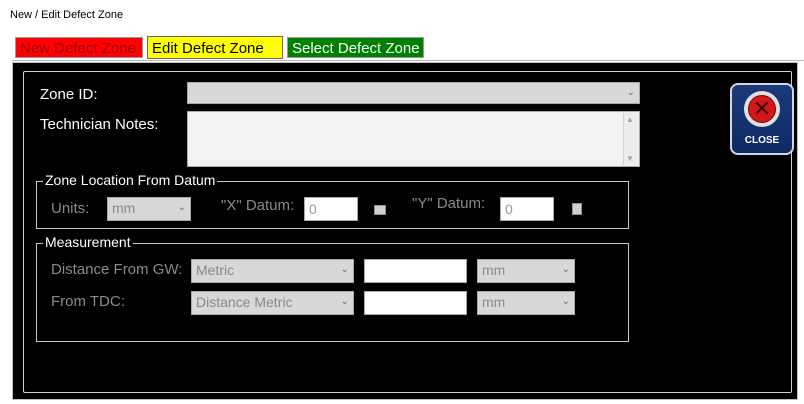  What do you see at coordinates (527, 209) in the screenshot?
I see `y-datum-input: 0` at bounding box center [527, 209].